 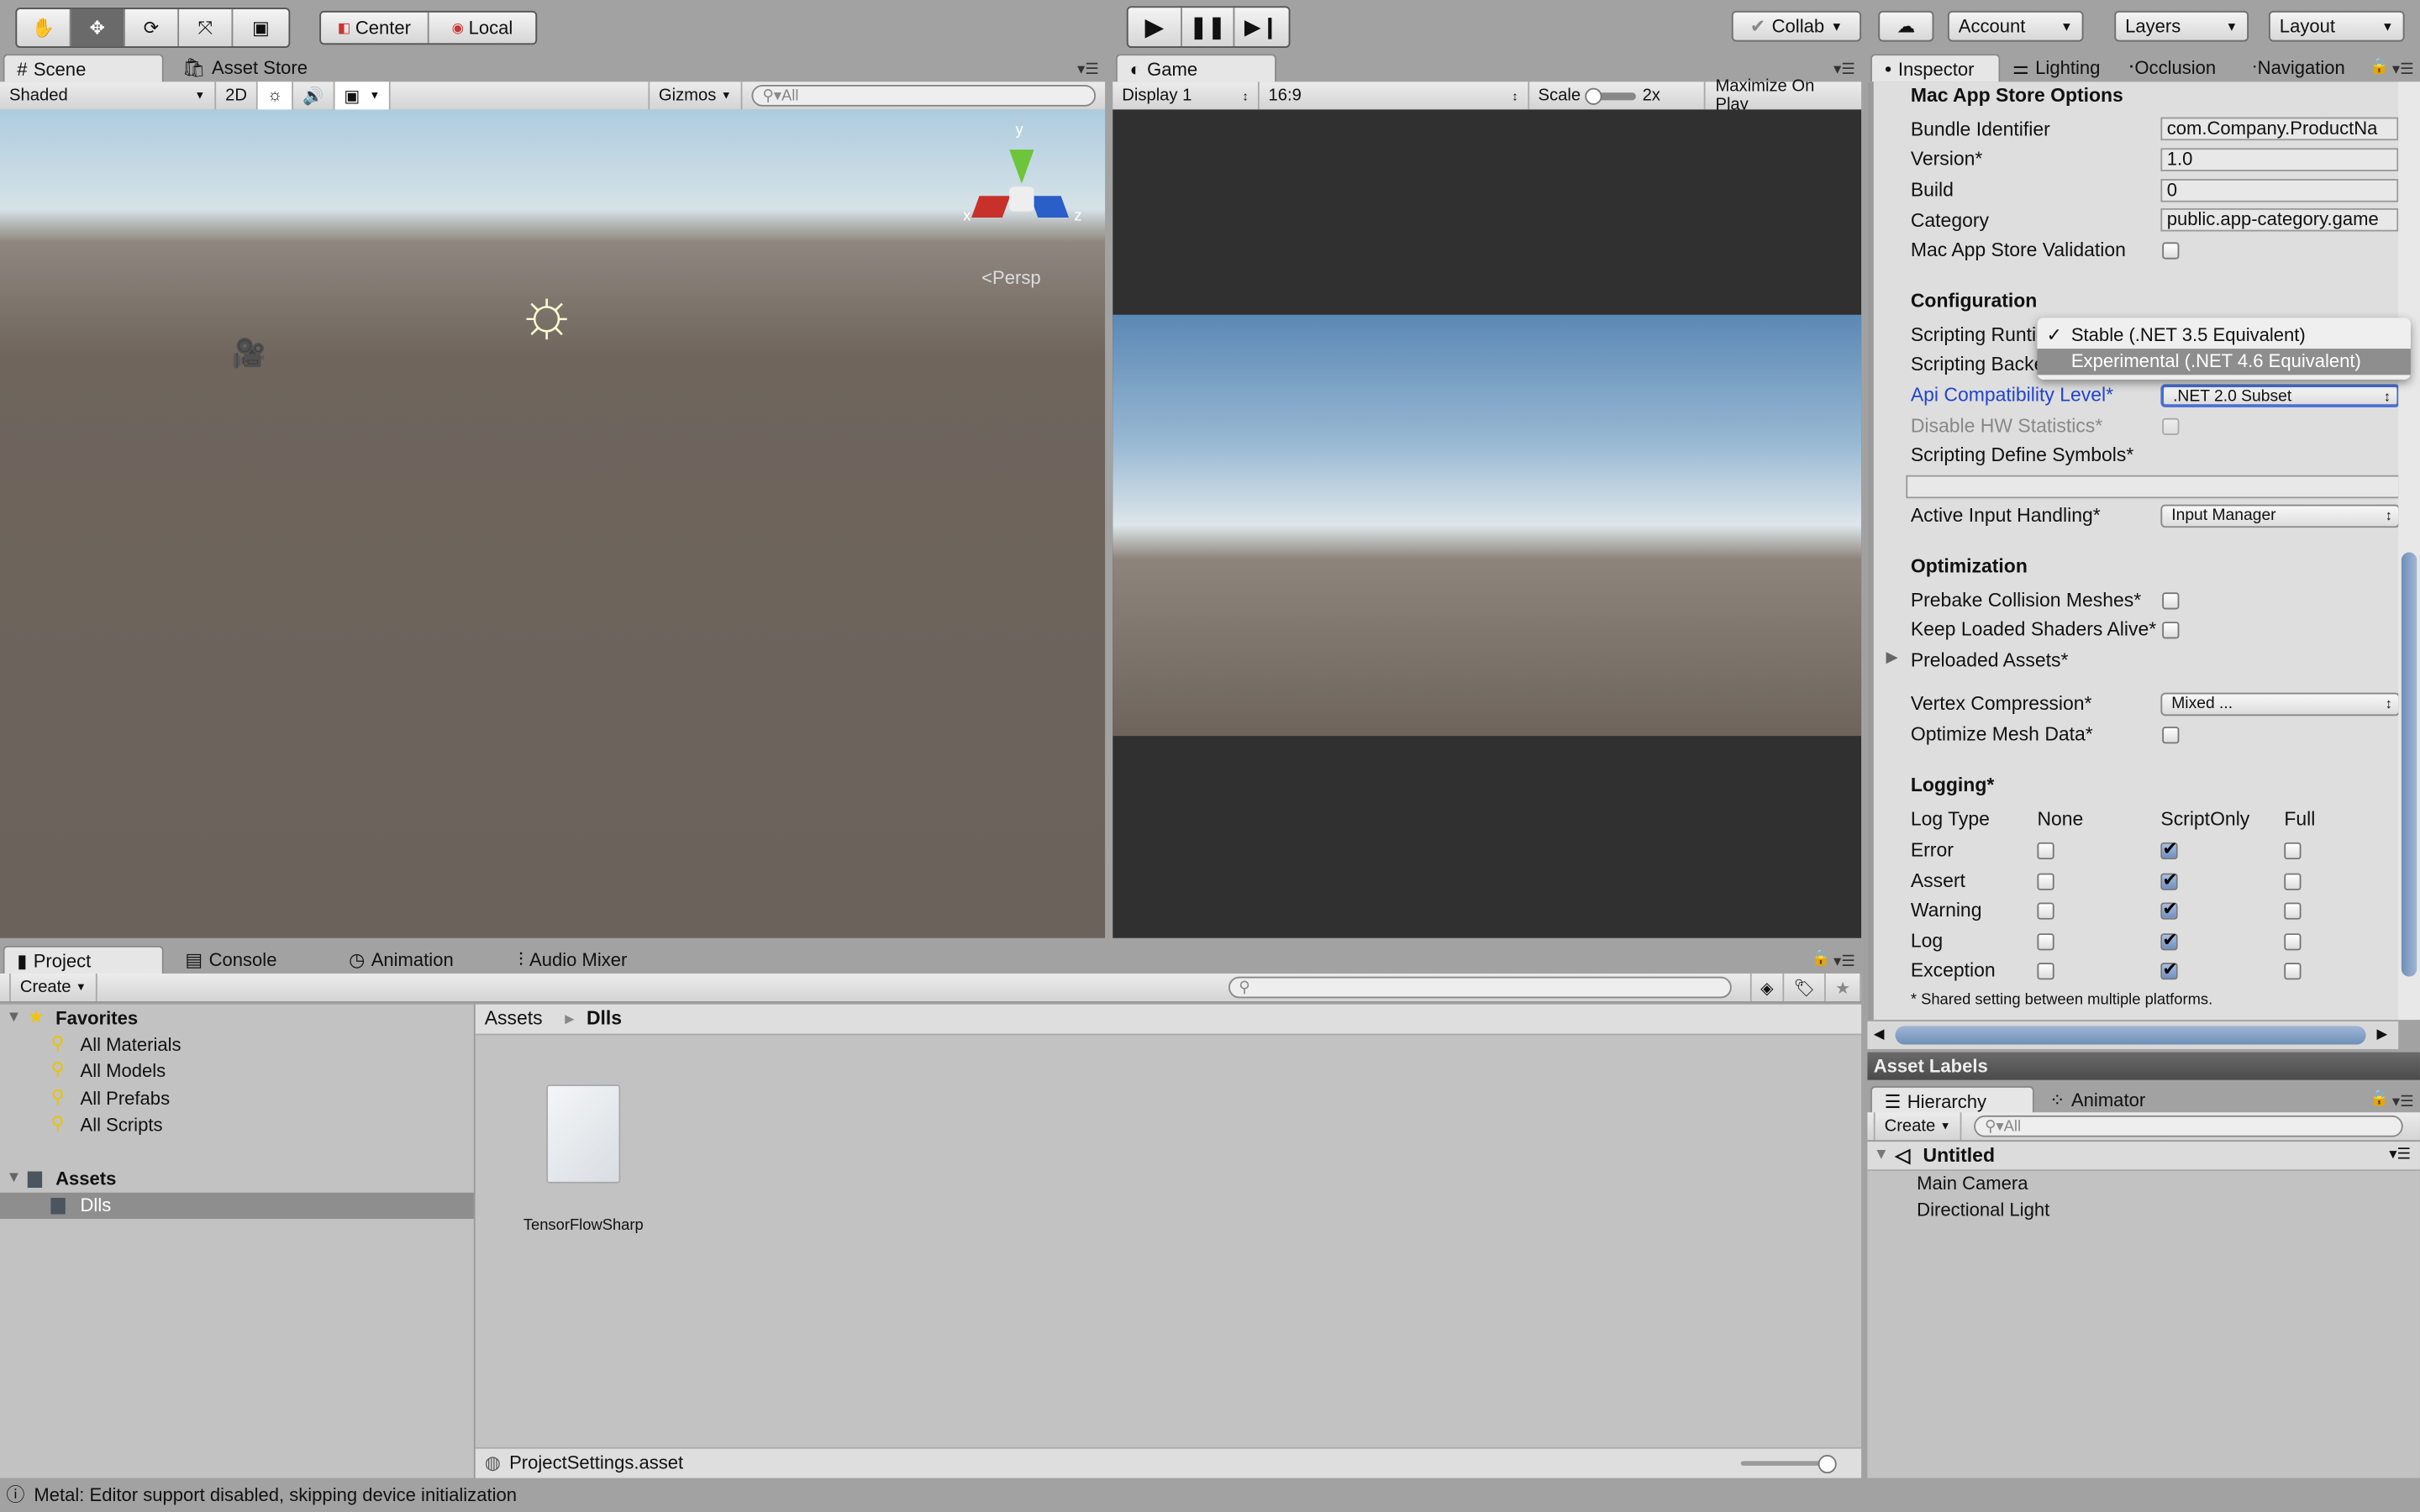 I want to click on tab-audio-mixer: ⫶ Audio Mixer, so click(x=572, y=960).